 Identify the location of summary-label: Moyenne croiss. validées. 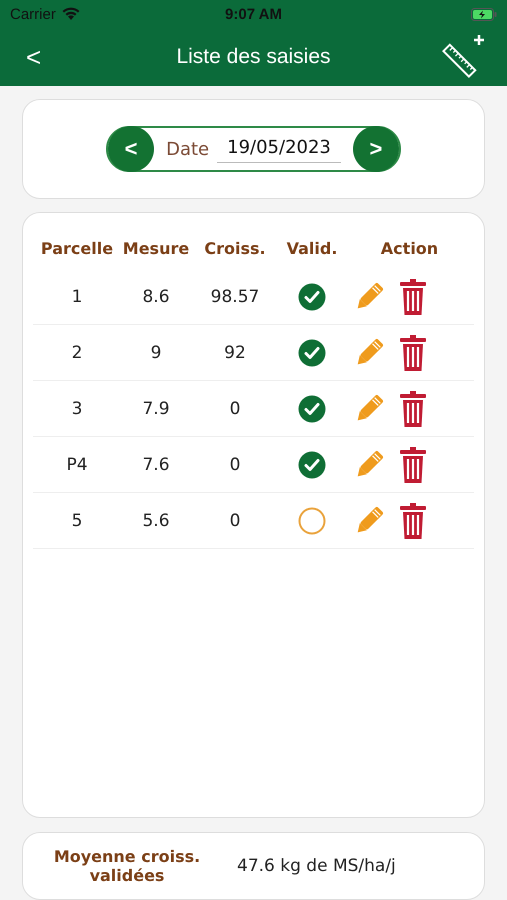
(127, 866).